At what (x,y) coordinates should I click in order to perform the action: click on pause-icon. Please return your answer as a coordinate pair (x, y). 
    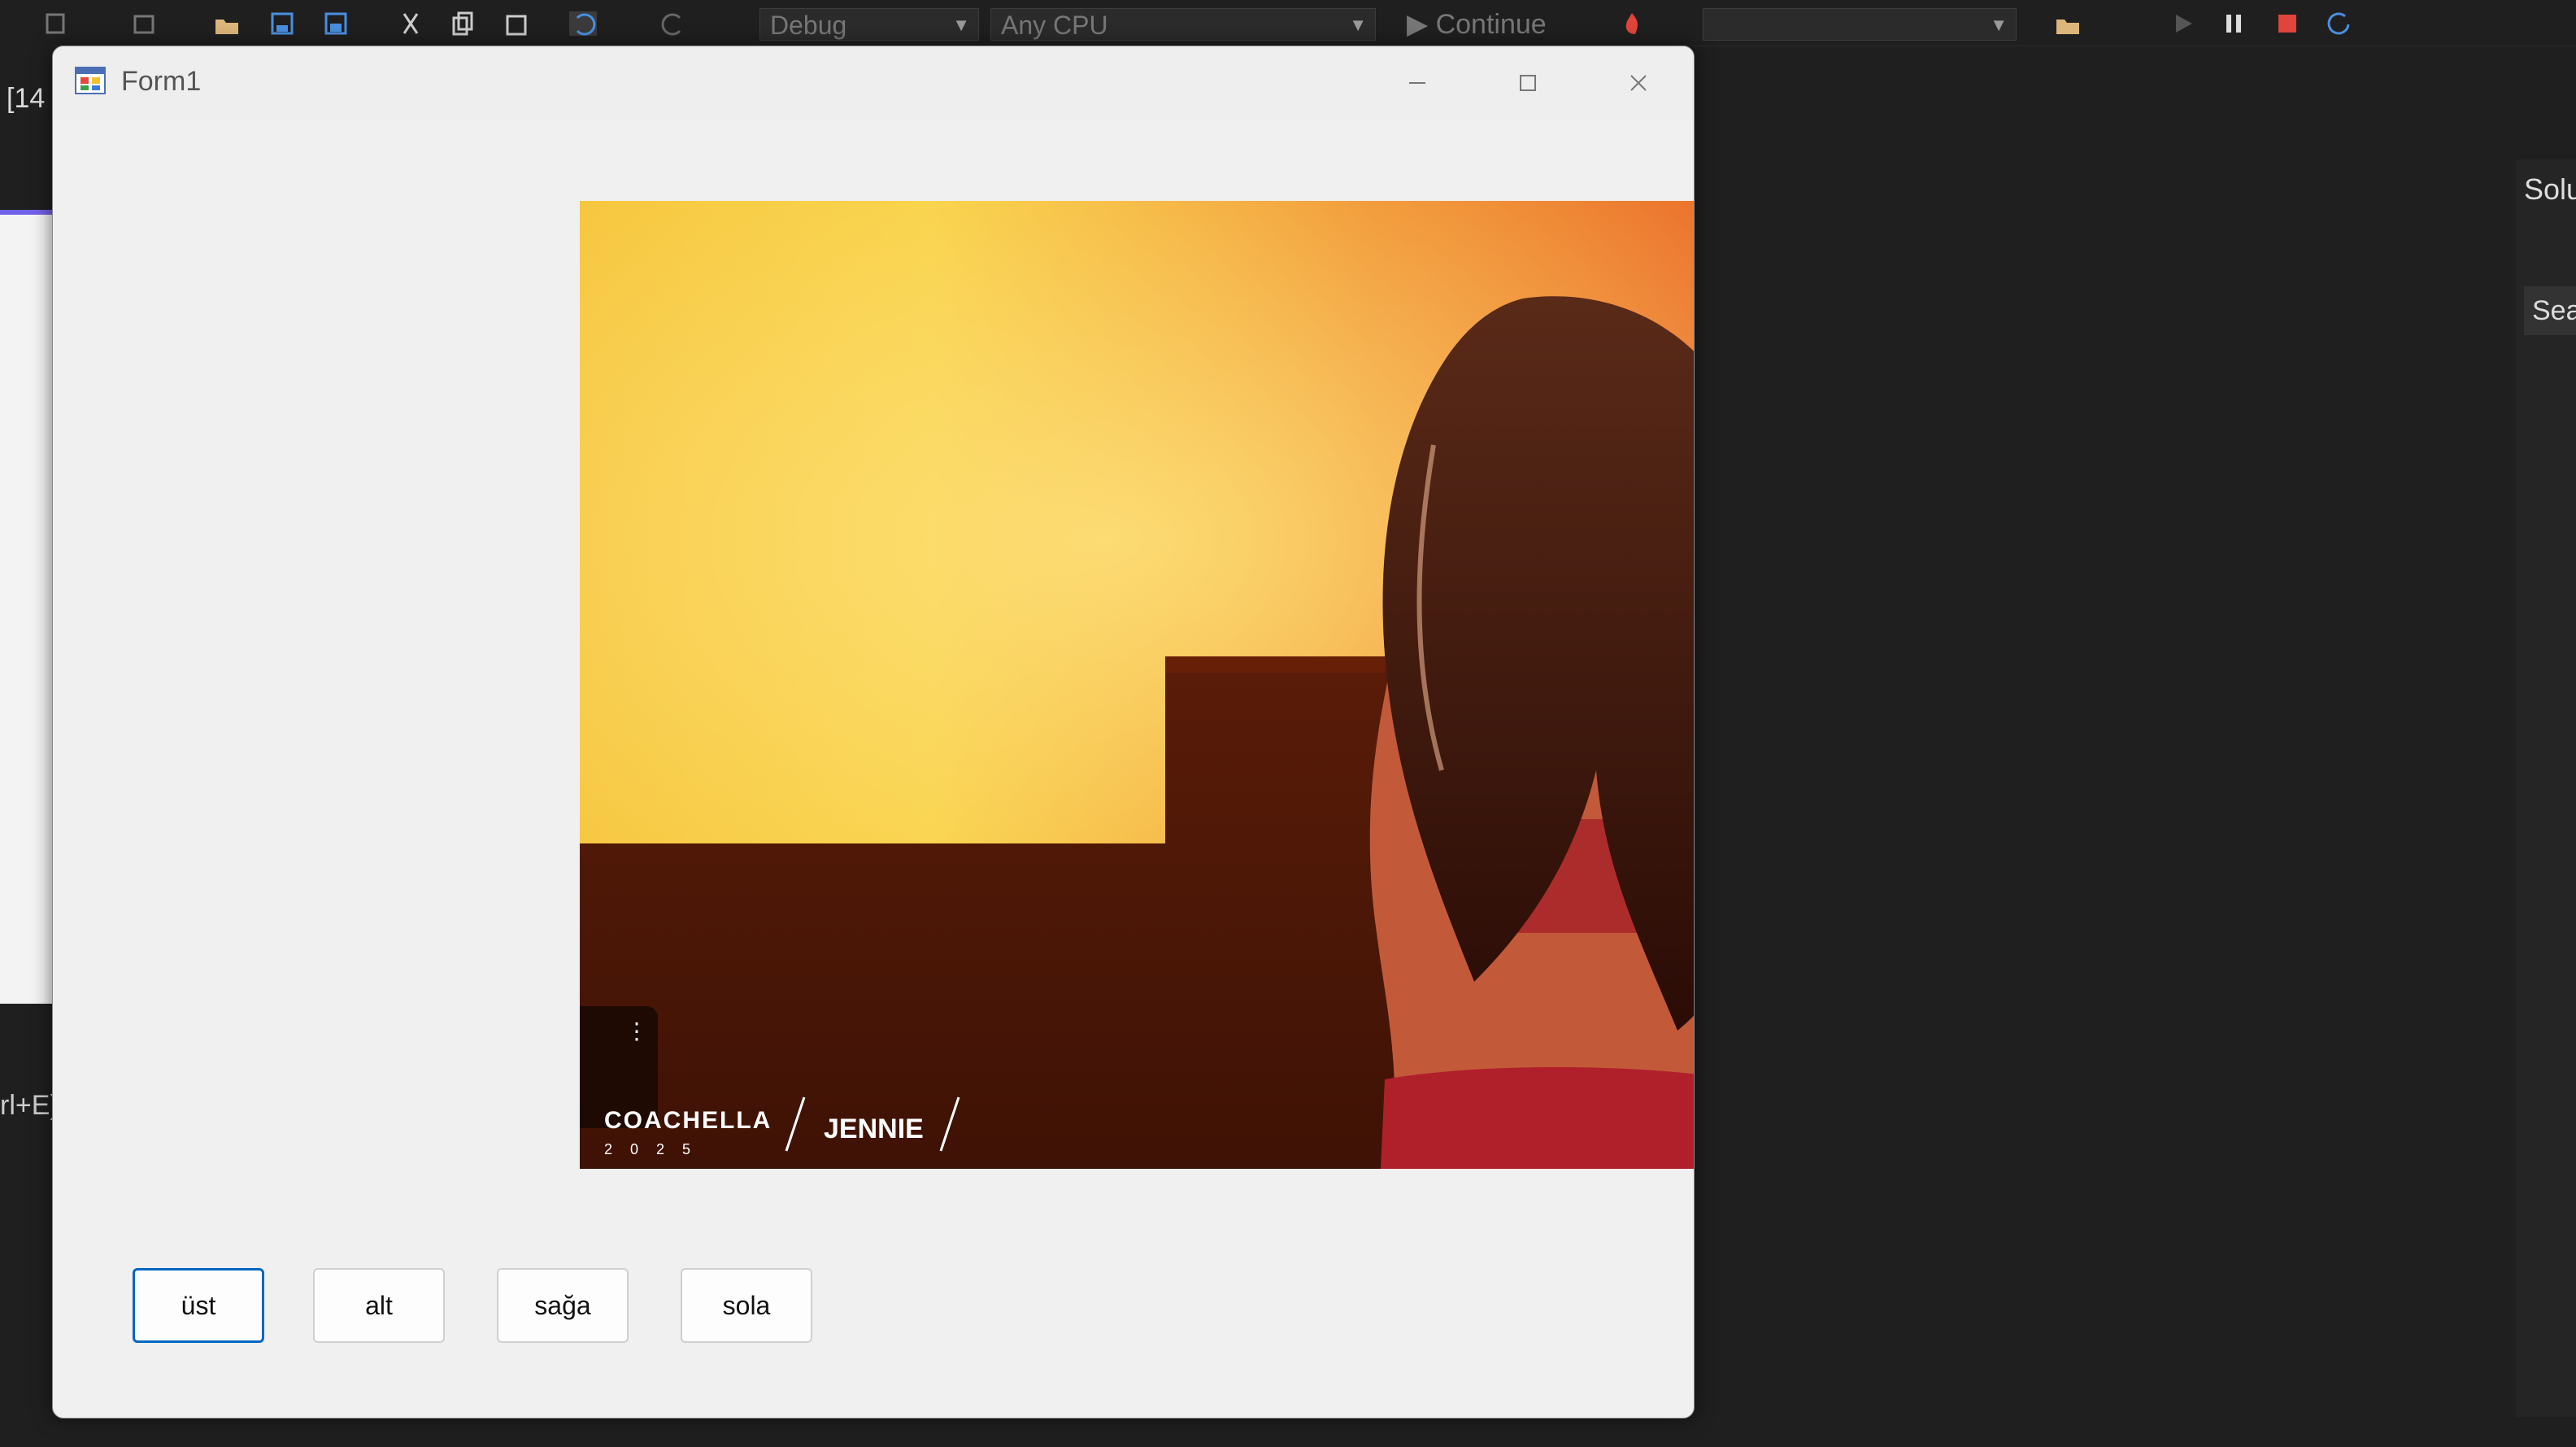
    Looking at the image, I should click on (2233, 23).